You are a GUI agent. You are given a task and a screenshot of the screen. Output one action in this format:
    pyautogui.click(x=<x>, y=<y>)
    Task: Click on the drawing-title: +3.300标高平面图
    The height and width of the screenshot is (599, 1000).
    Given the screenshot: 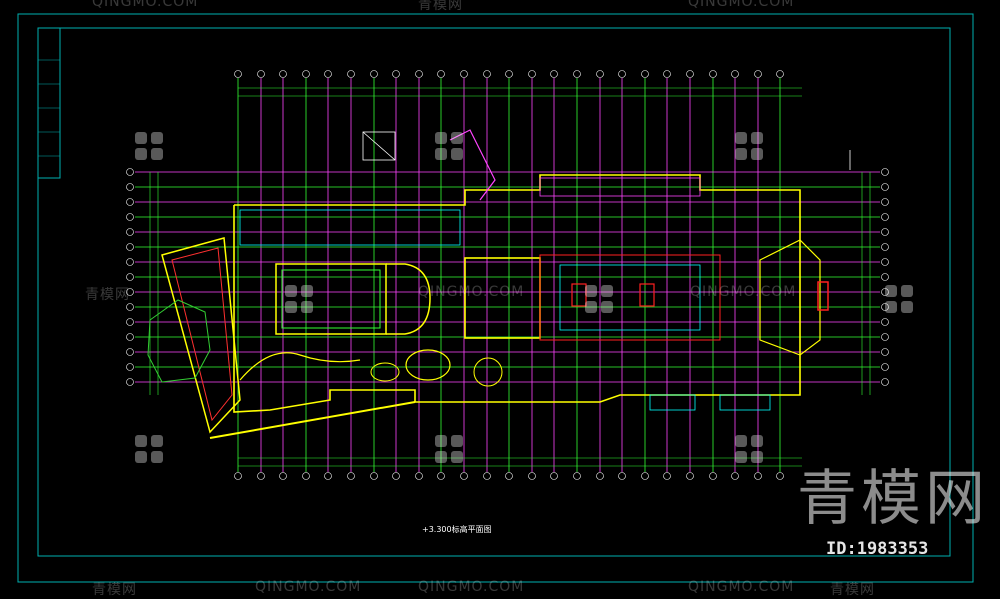 What is the action you would take?
    pyautogui.click(x=457, y=529)
    